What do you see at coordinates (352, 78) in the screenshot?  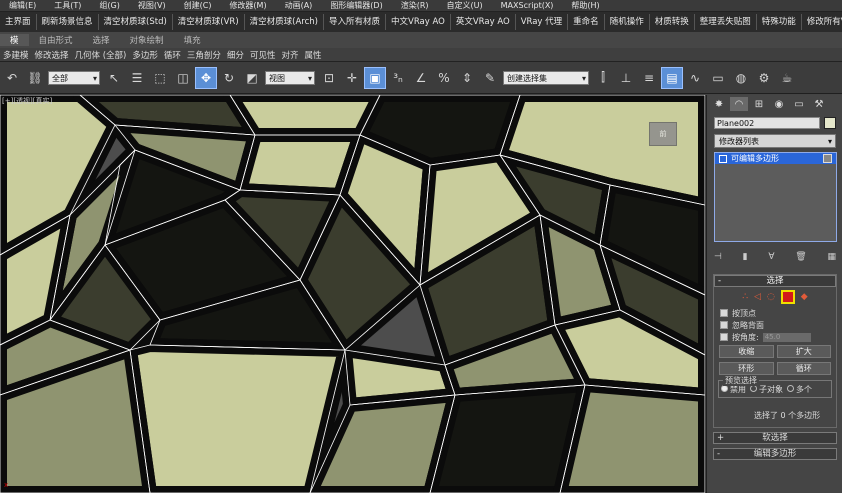 I see `manipulate-icon: ✛` at bounding box center [352, 78].